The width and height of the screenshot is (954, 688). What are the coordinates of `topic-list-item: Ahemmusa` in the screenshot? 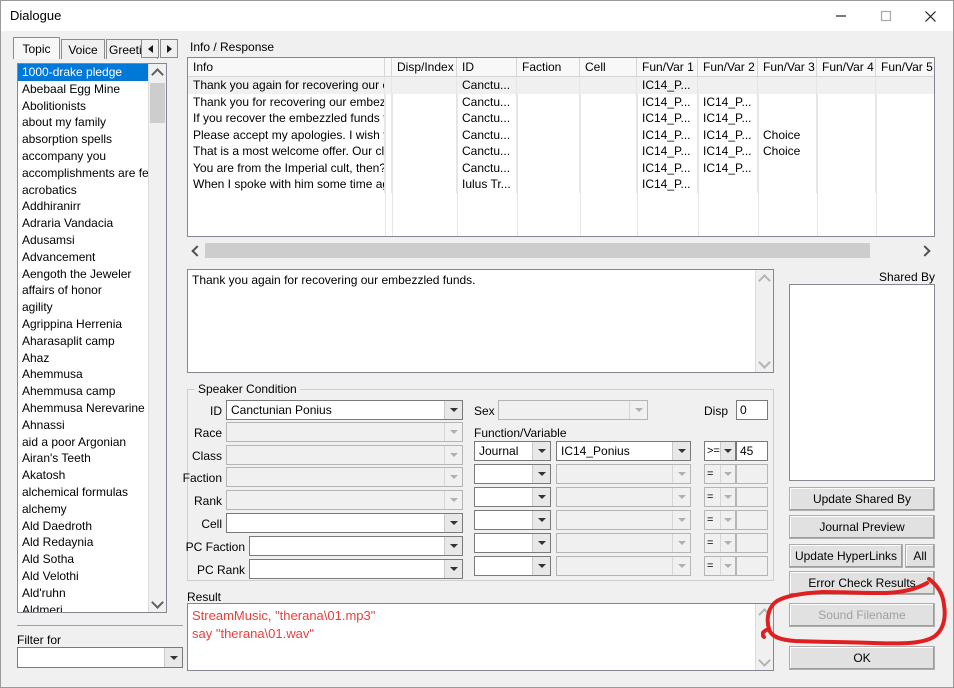 It's located at (83, 374).